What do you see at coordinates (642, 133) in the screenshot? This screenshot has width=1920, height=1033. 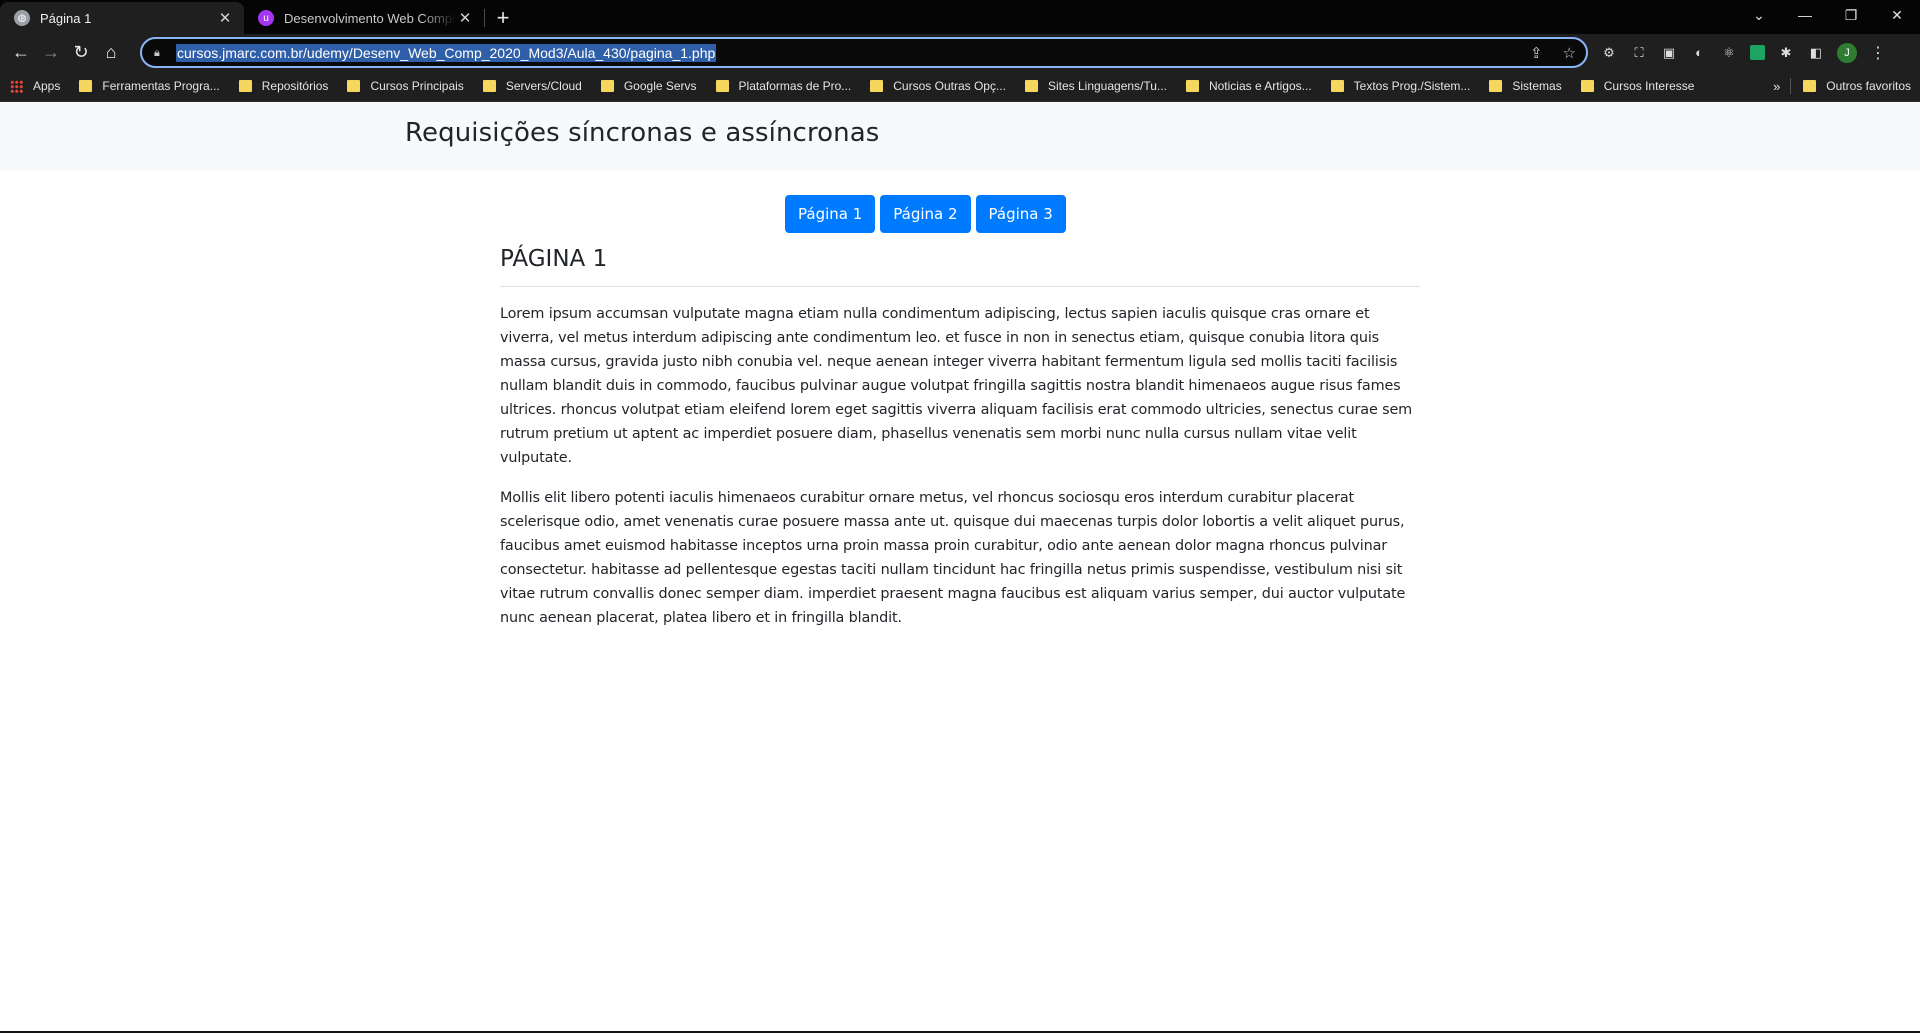 I see `page-title: Requisições síncronas e assíncronas` at bounding box center [642, 133].